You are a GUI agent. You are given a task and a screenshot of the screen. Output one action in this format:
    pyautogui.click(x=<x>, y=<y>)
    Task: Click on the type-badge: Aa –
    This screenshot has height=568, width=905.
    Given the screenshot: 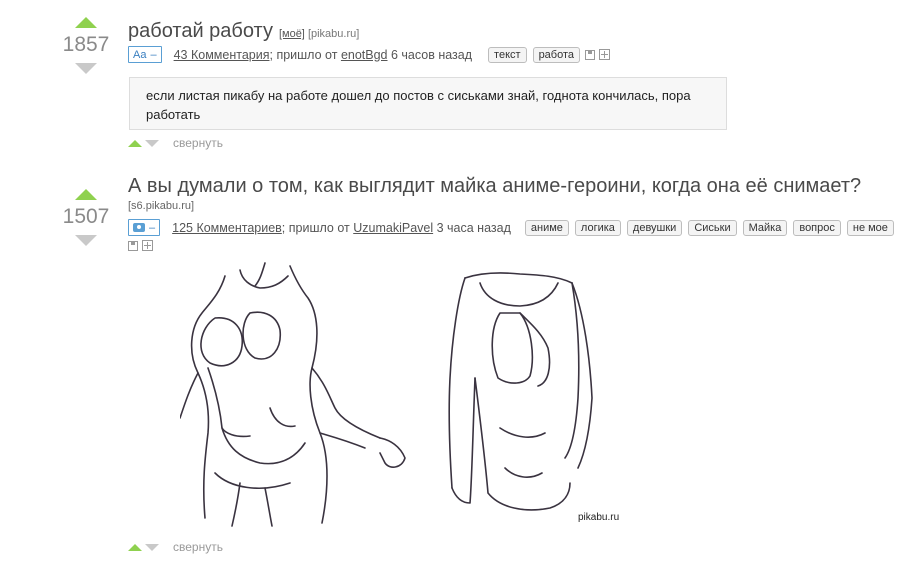 What is the action you would take?
    pyautogui.click(x=145, y=54)
    